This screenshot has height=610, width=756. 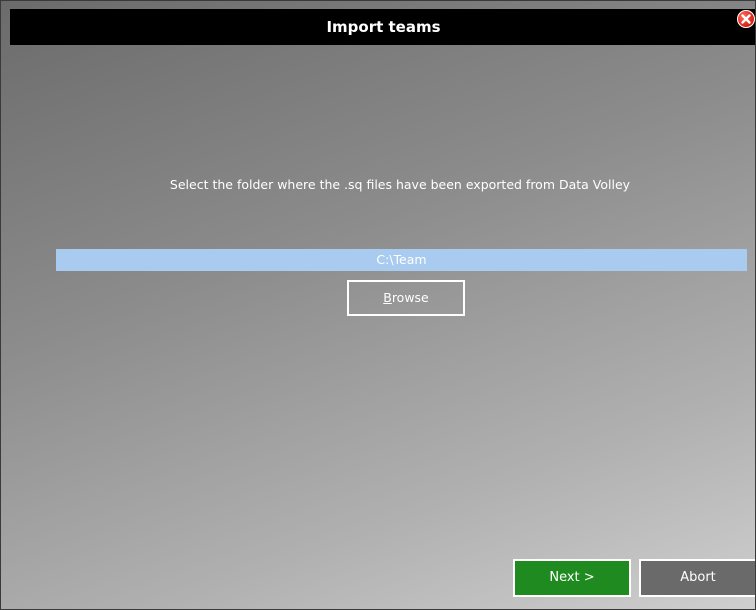 I want to click on abort-button: Abort, so click(x=697, y=578).